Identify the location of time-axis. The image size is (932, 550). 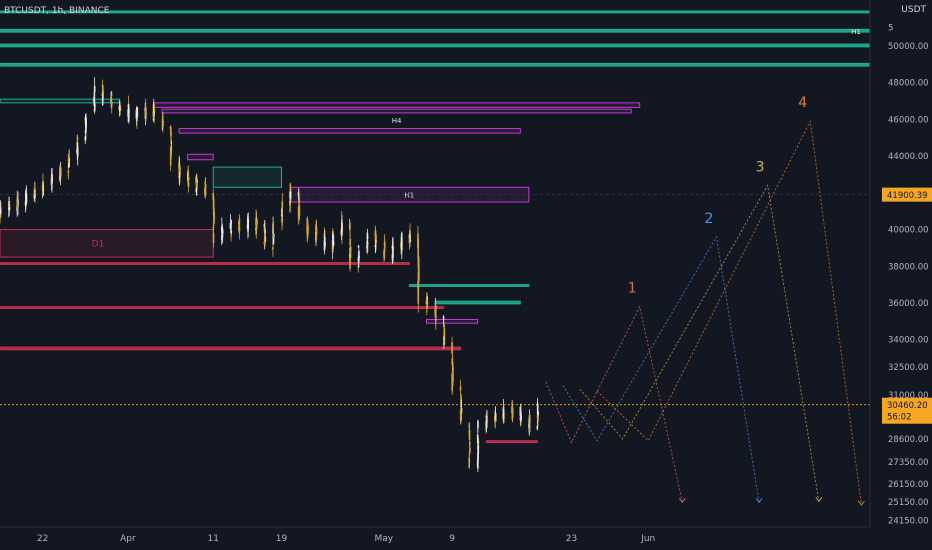
(466, 538).